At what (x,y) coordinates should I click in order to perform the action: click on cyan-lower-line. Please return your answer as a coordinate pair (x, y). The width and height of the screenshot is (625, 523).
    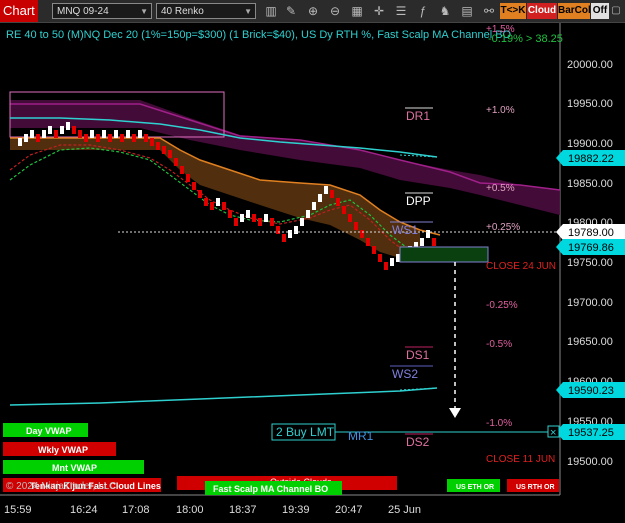
    Looking at the image, I should click on (223, 396).